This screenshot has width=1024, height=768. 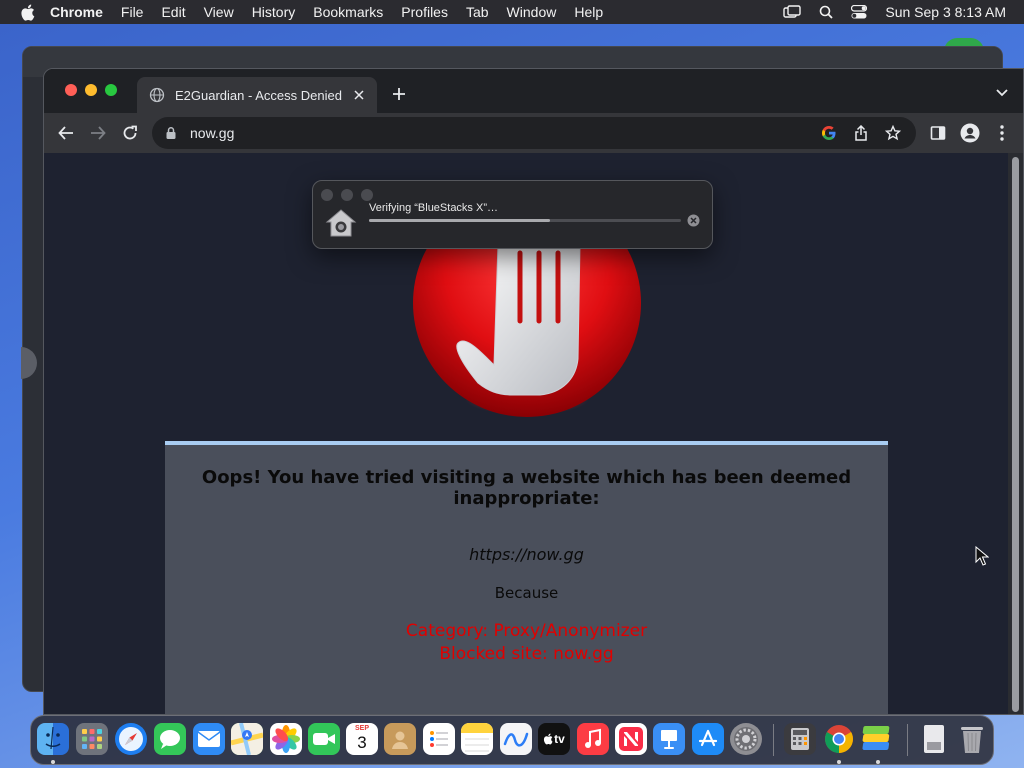 I want to click on chrome-running-dot, so click(x=839, y=762).